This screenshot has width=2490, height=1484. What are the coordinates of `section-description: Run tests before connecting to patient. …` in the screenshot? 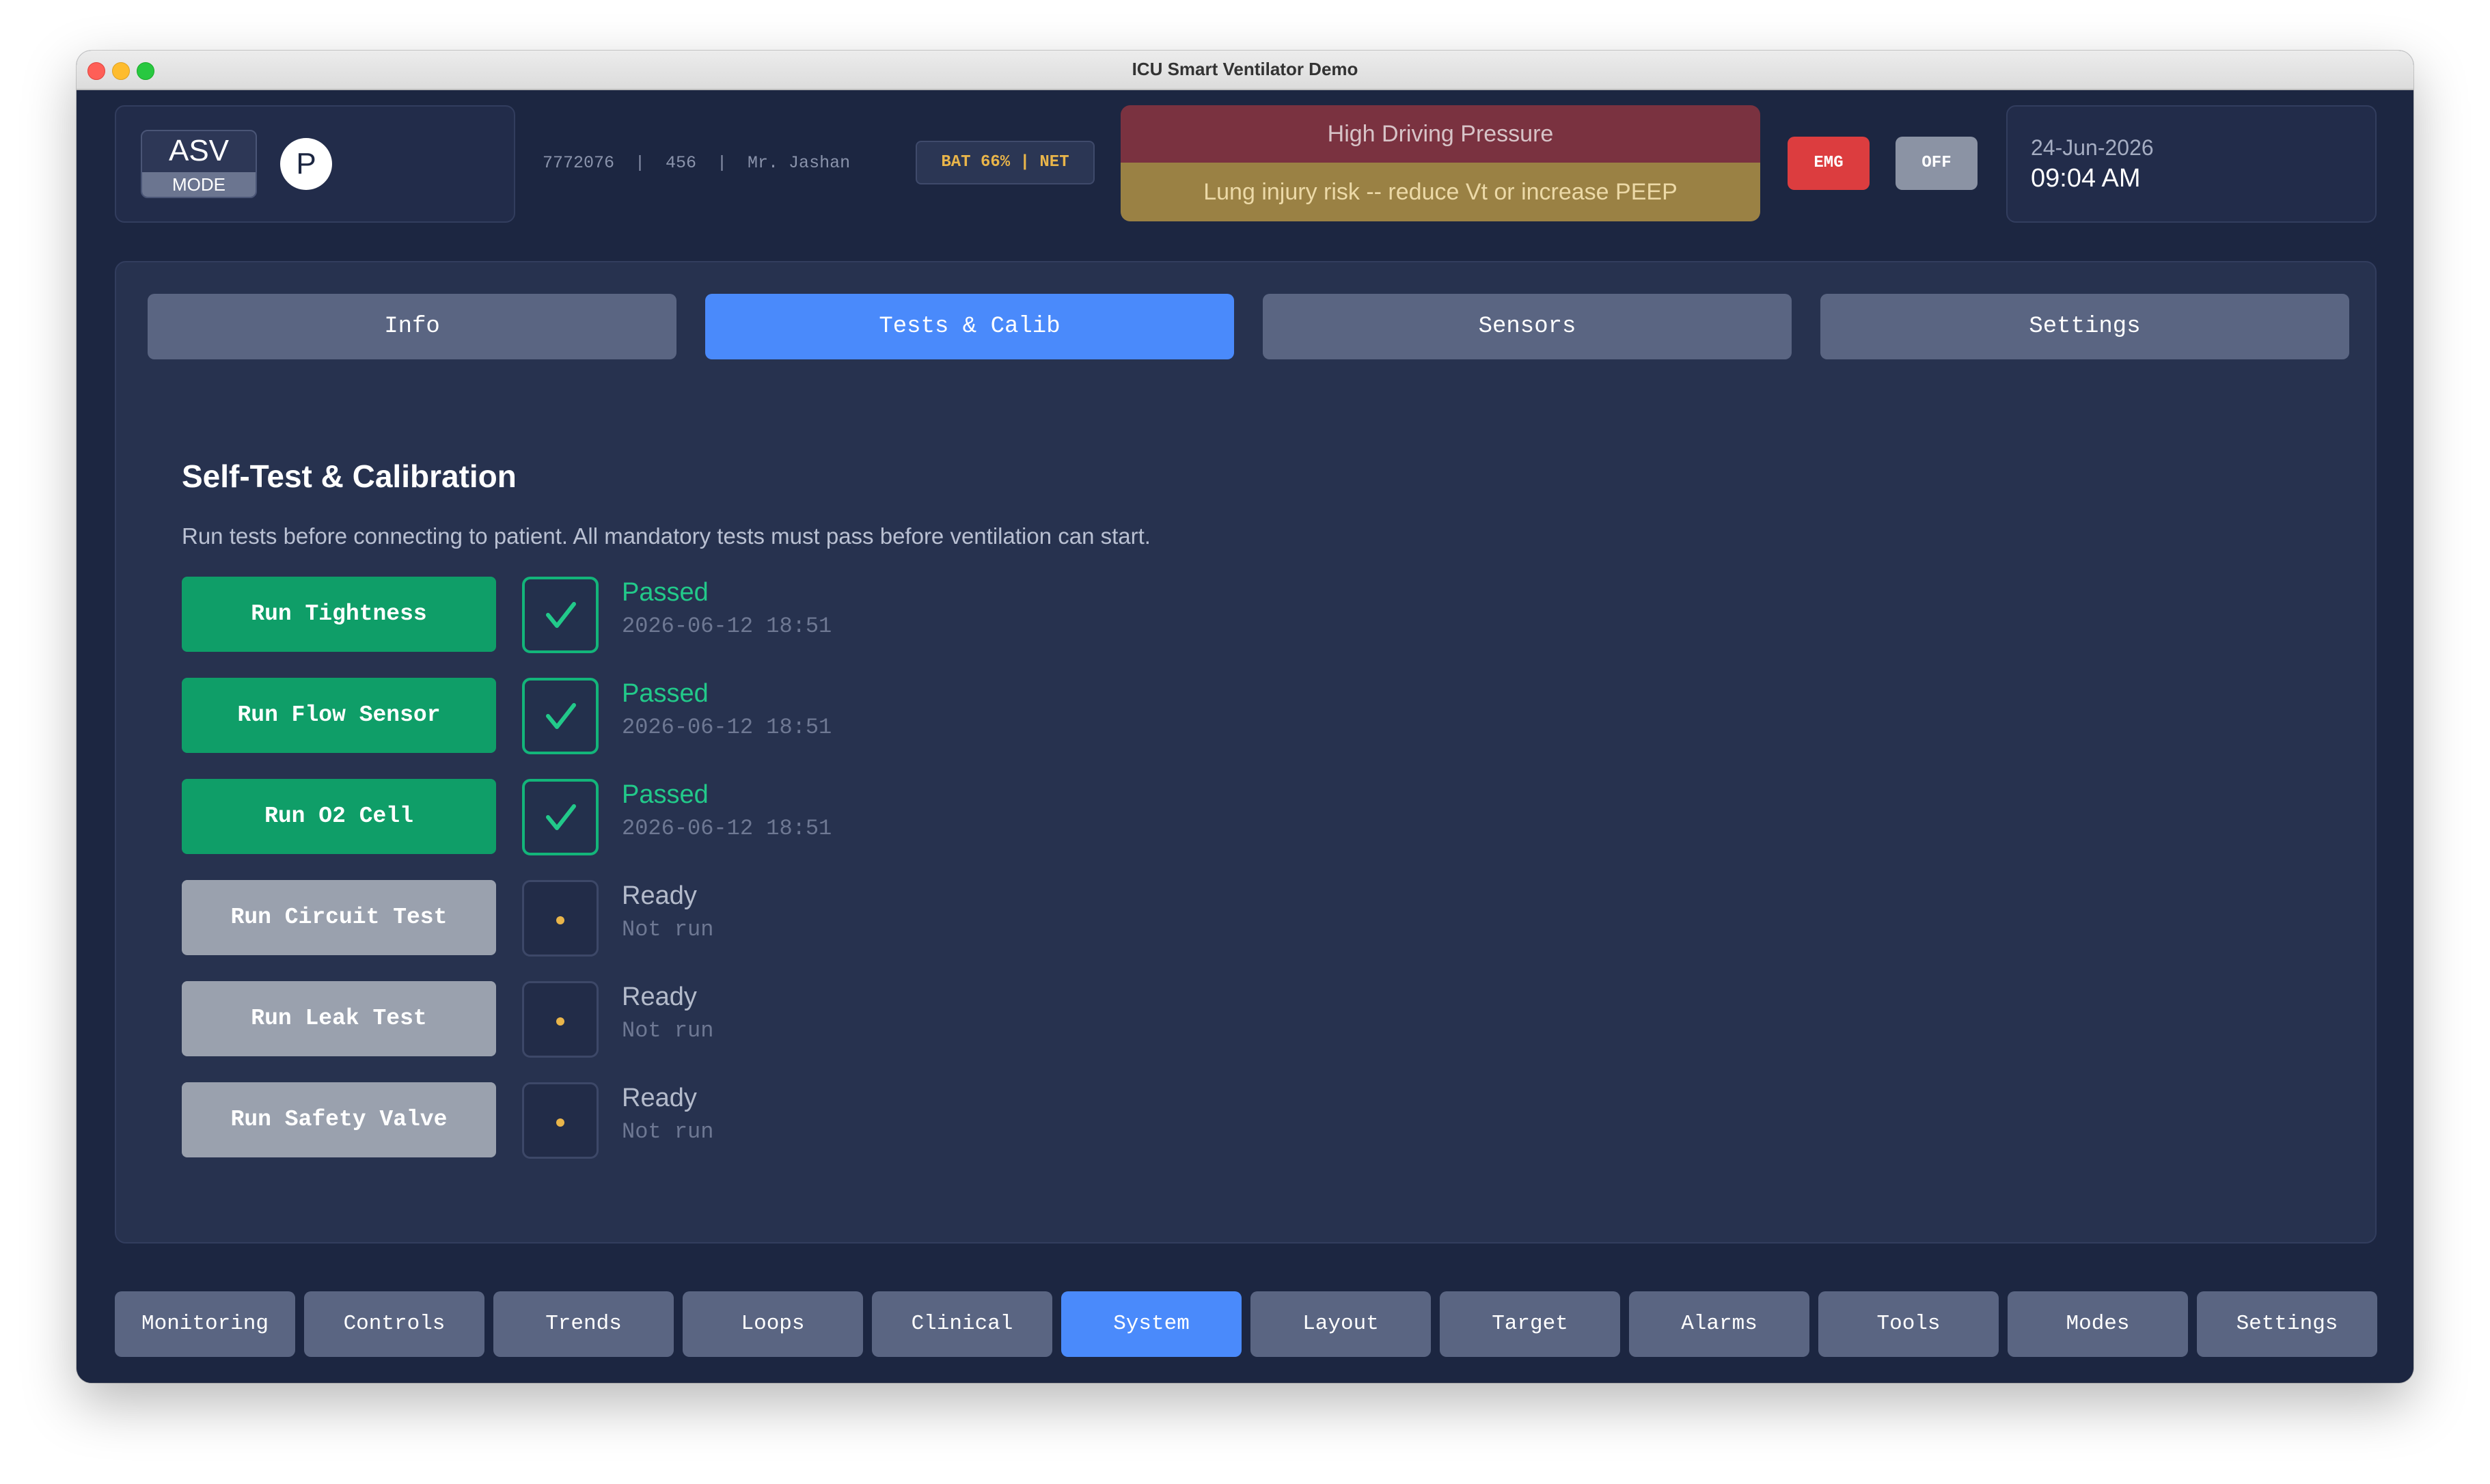 It's located at (666, 536).